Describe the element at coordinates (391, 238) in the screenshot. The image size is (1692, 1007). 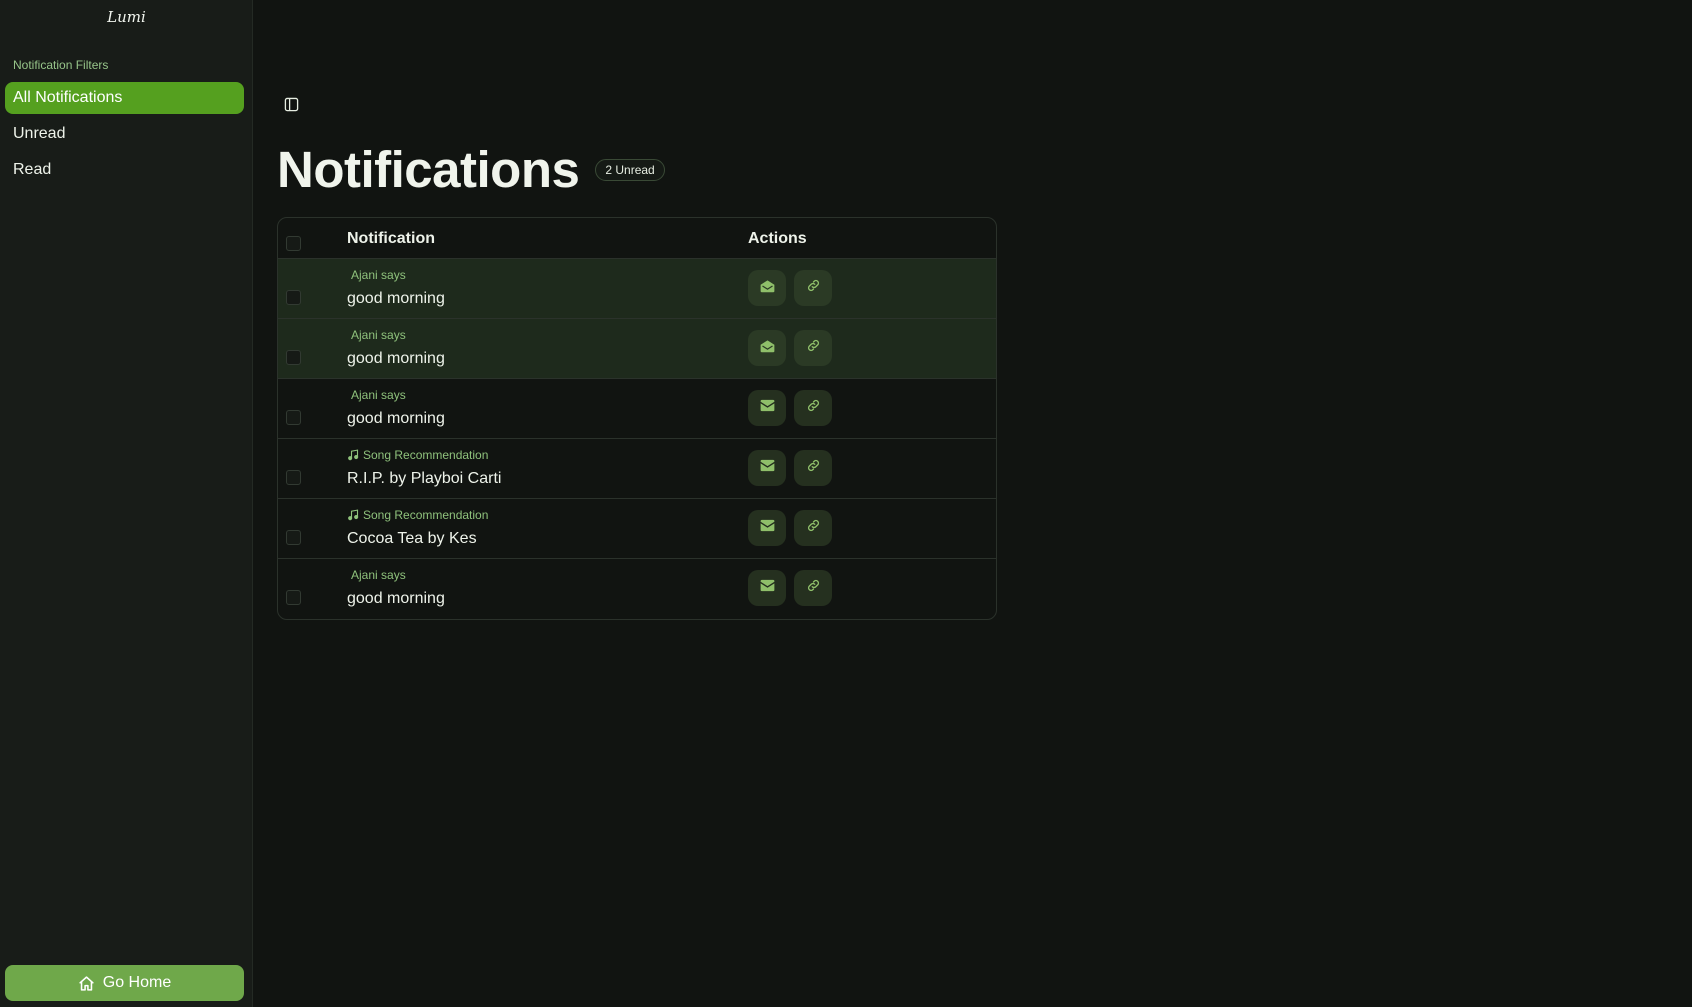
I see `notification-column-header: Notification` at that location.